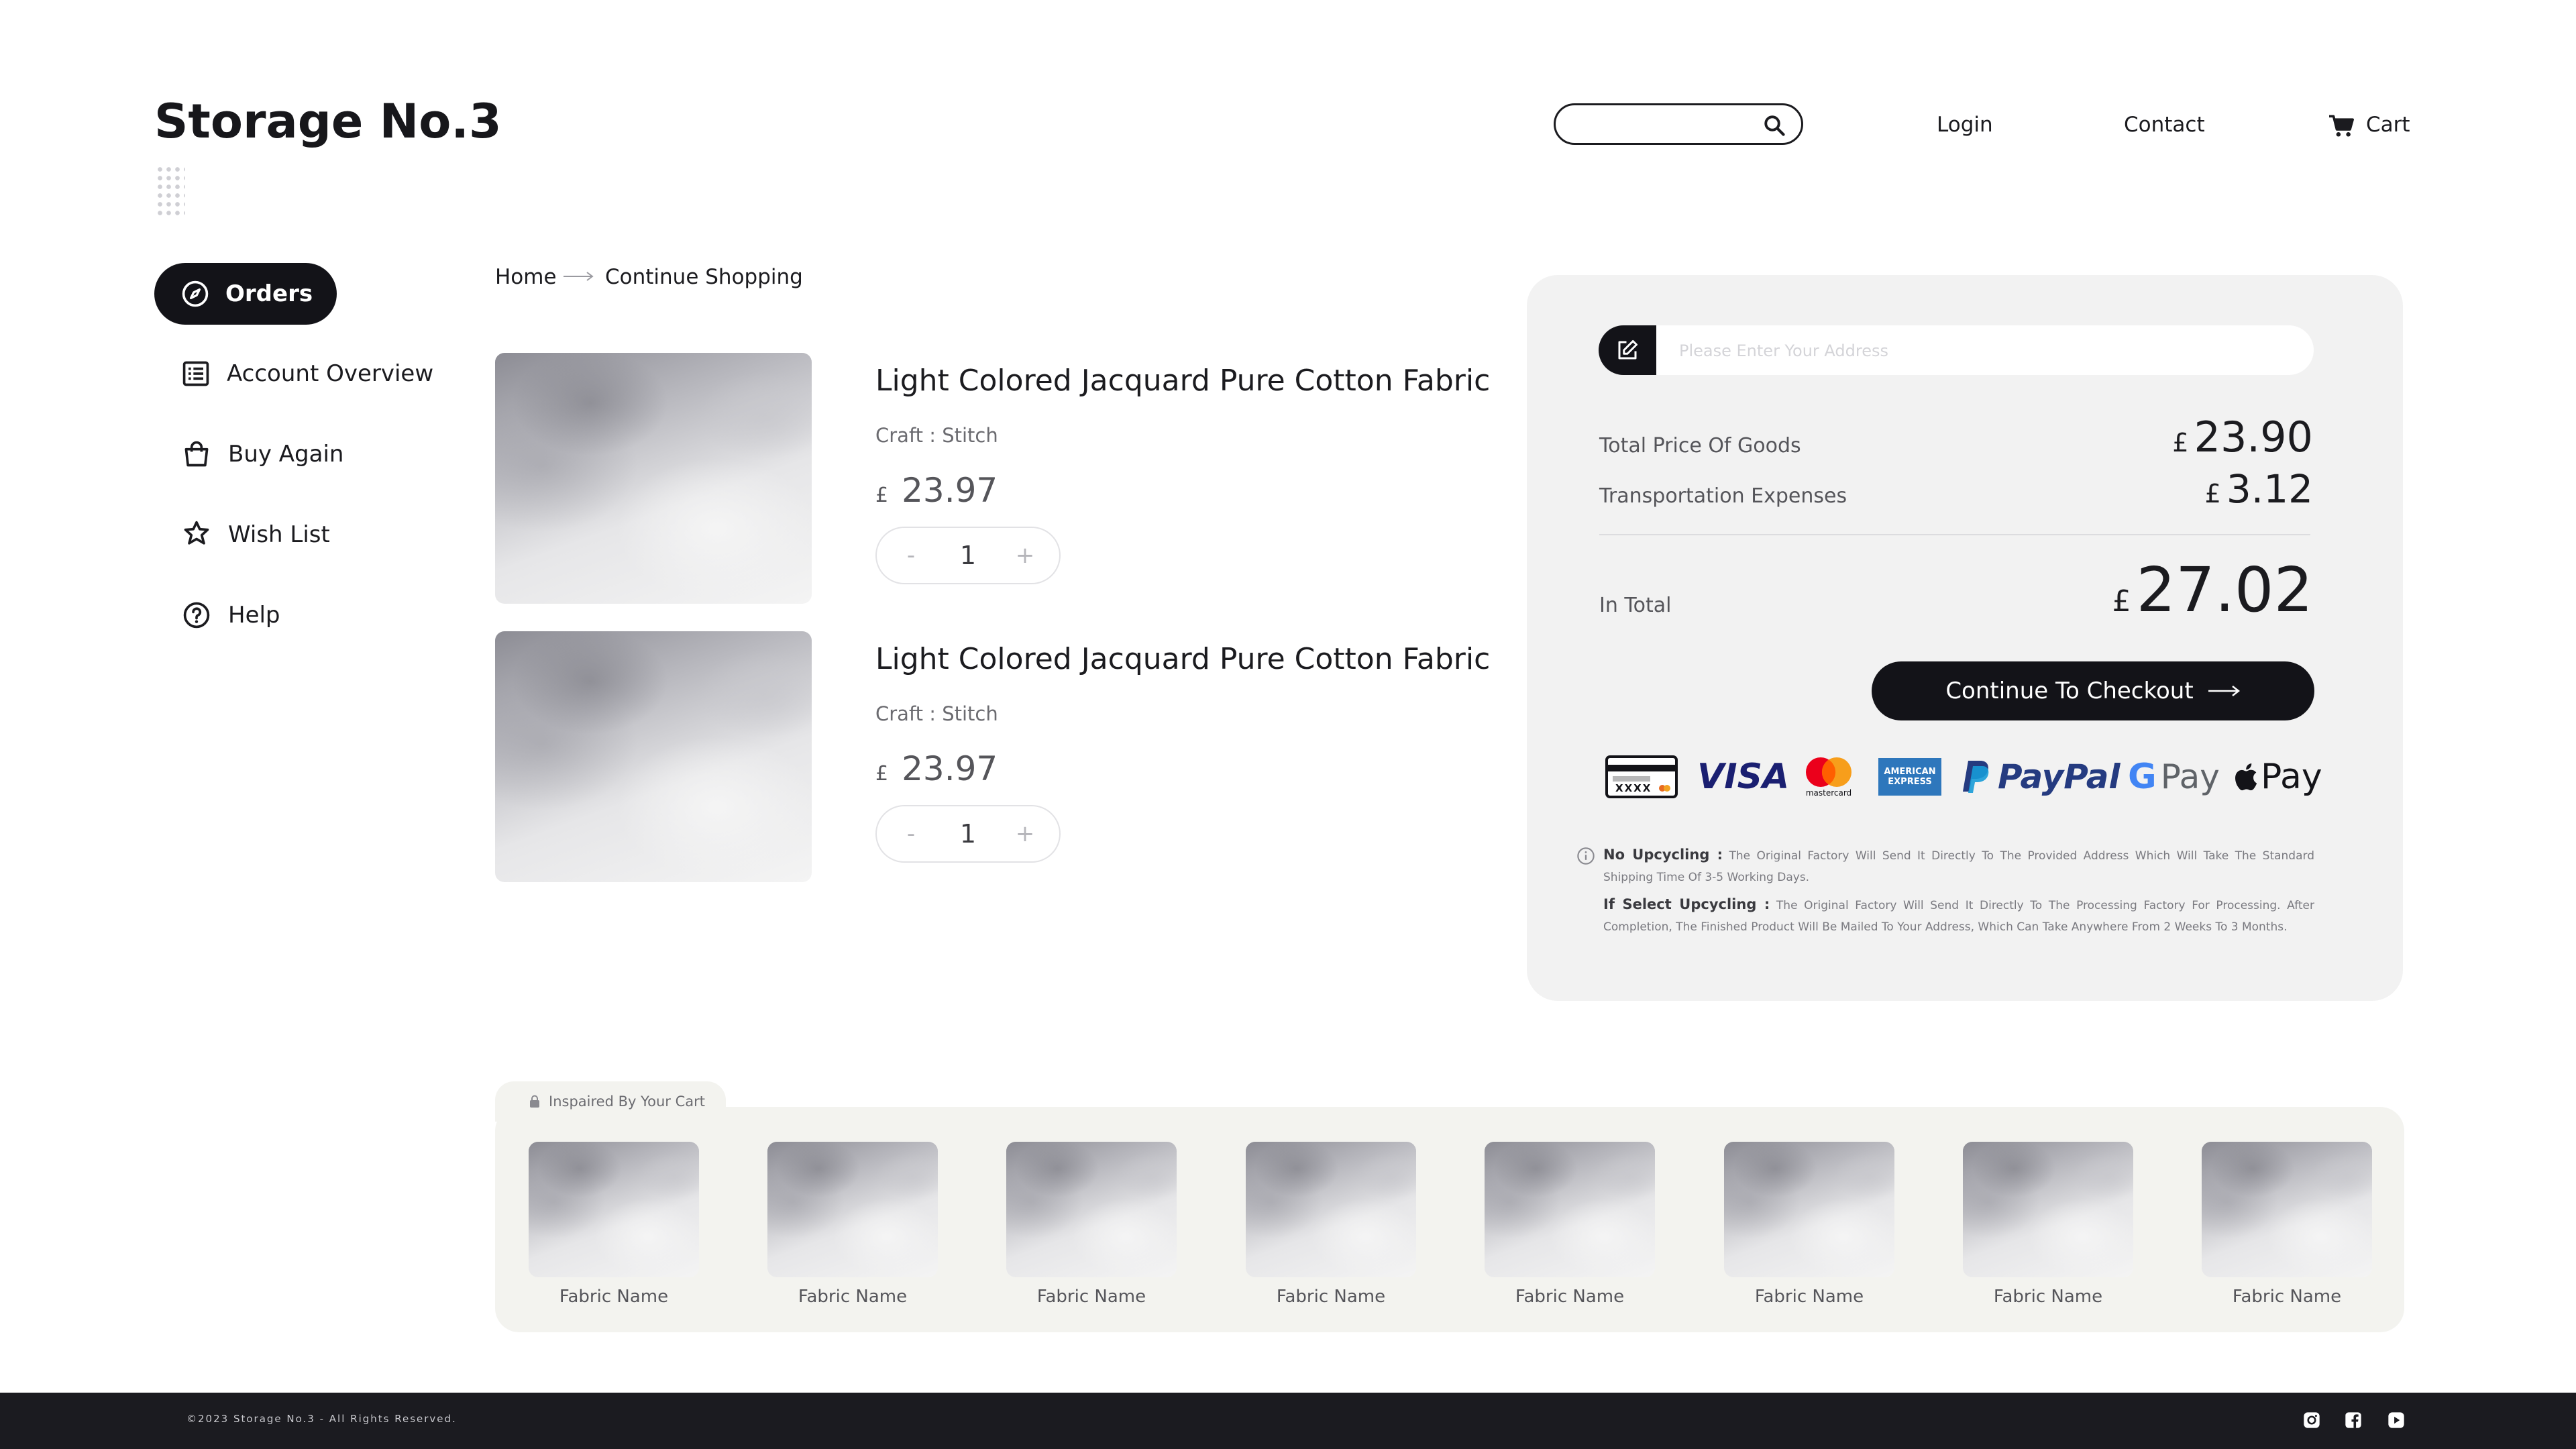  What do you see at coordinates (196, 454) in the screenshot?
I see `shopping-bag-icon` at bounding box center [196, 454].